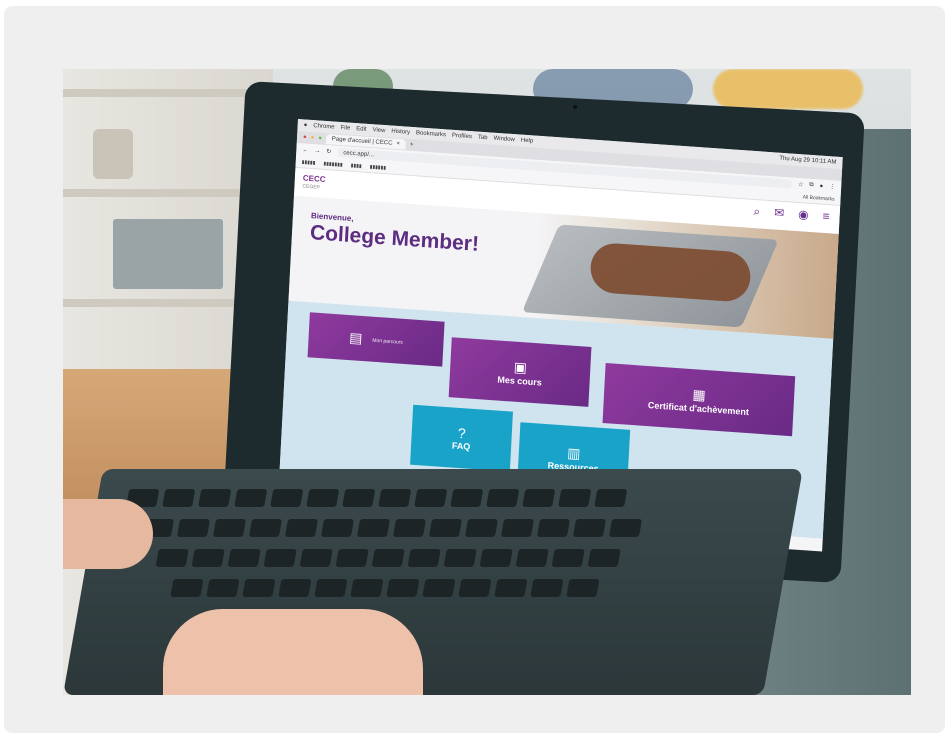 The height and width of the screenshot is (737, 949). Describe the element at coordinates (398, 144) in the screenshot. I see `tab-close-icon: ×` at that location.